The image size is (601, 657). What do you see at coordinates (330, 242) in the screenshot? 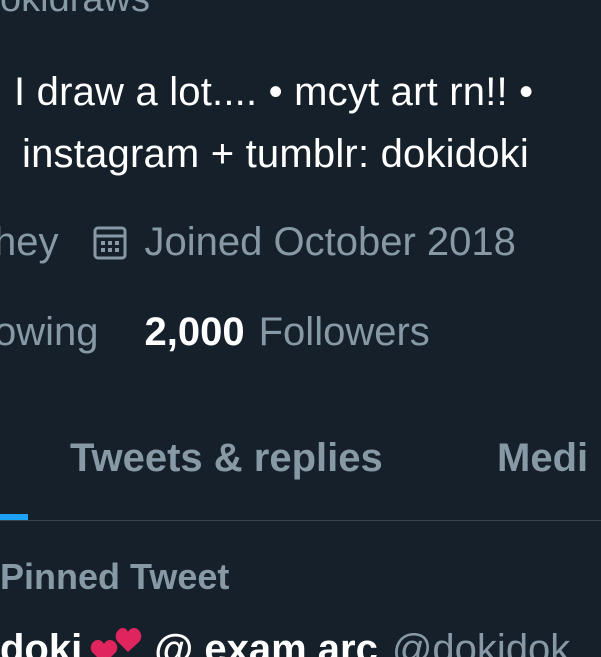
I see `profile-joined-date: Joined October 2018` at bounding box center [330, 242].